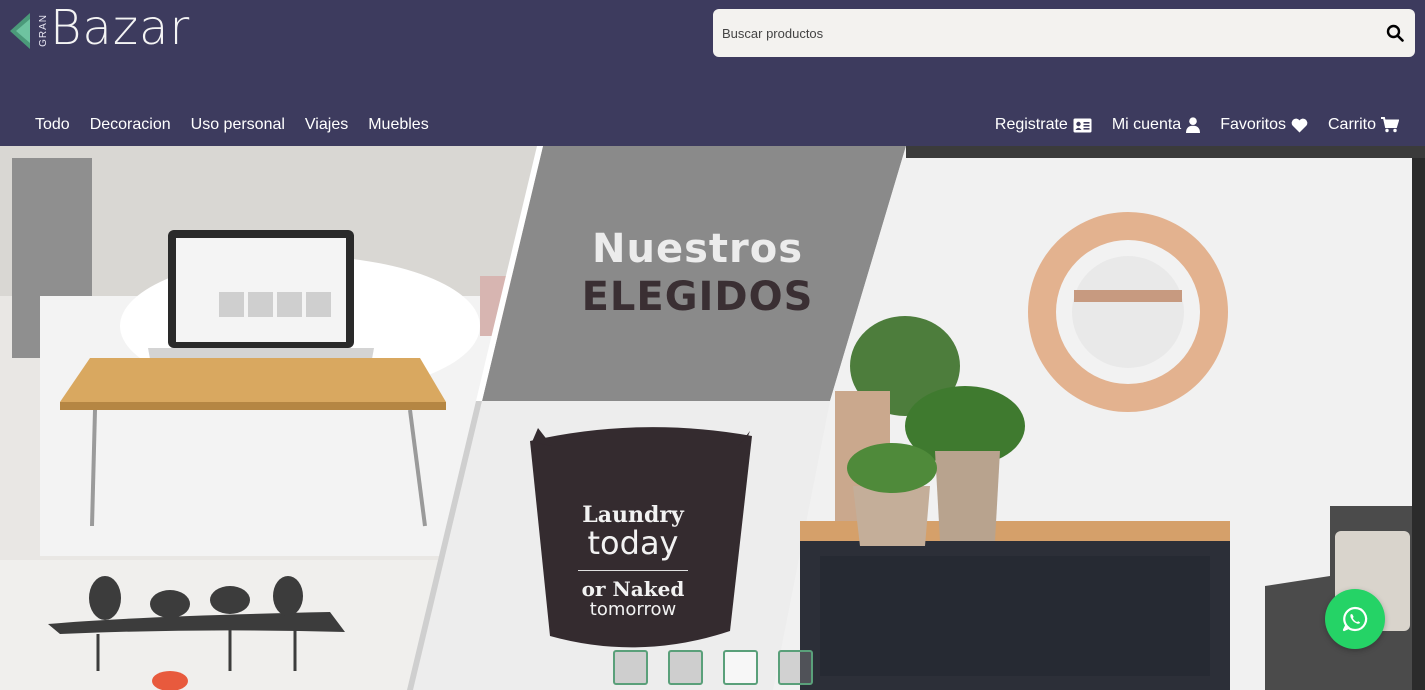 This screenshot has height=690, width=1425. What do you see at coordinates (1031, 124) in the screenshot?
I see `nav-registrate-label: Registrate` at bounding box center [1031, 124].